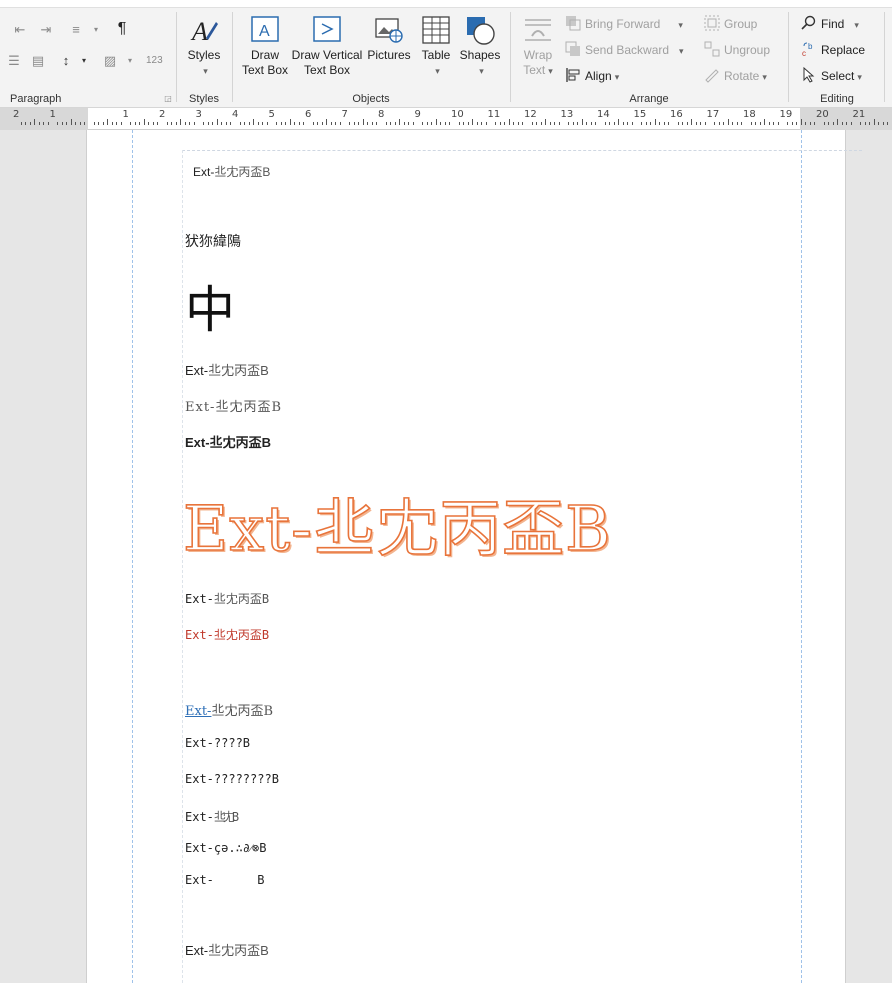 Image resolution: width=892 pixels, height=983 pixels. I want to click on horizontal-ruler: 2 1 1 2 3 4 5 6 7 8 9 10 11 12 13 14 15 16 17 18 19 20 21, so click(446, 119).